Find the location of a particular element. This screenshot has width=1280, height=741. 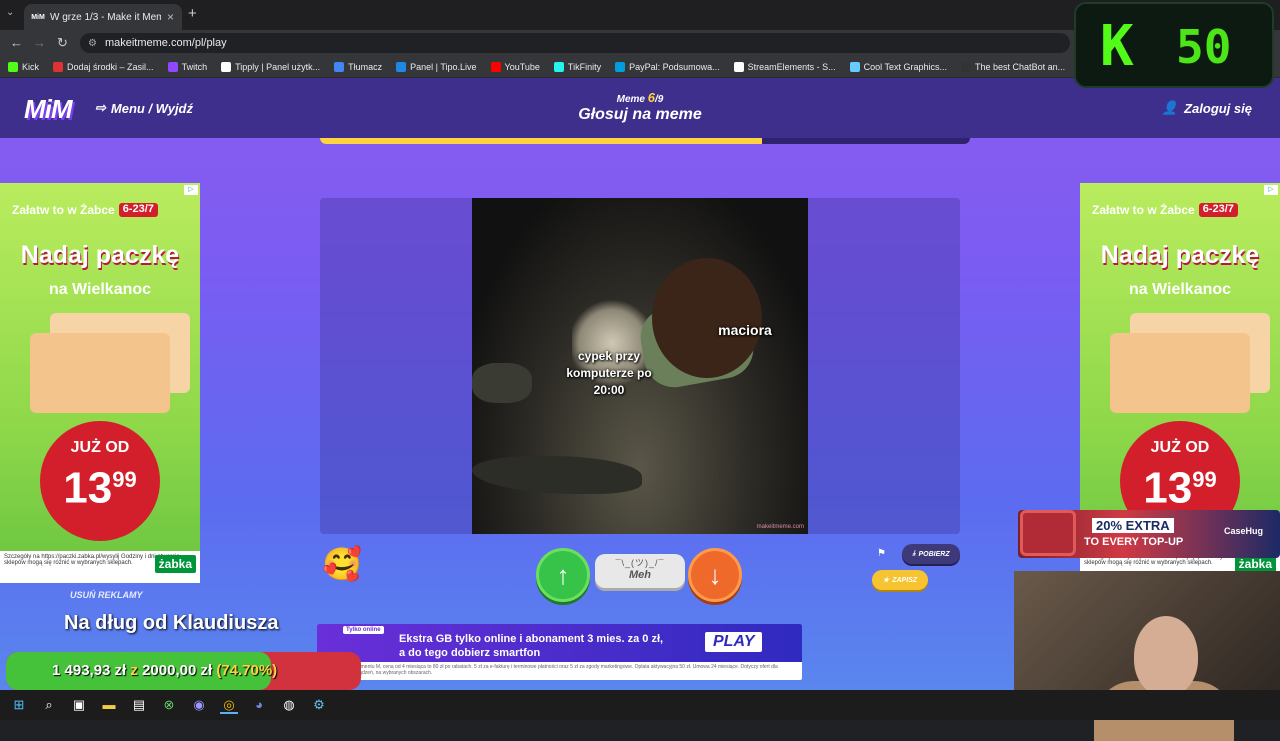

tab-title: W grze 1/3 - Make it Meme is located at coordinates (105, 17).